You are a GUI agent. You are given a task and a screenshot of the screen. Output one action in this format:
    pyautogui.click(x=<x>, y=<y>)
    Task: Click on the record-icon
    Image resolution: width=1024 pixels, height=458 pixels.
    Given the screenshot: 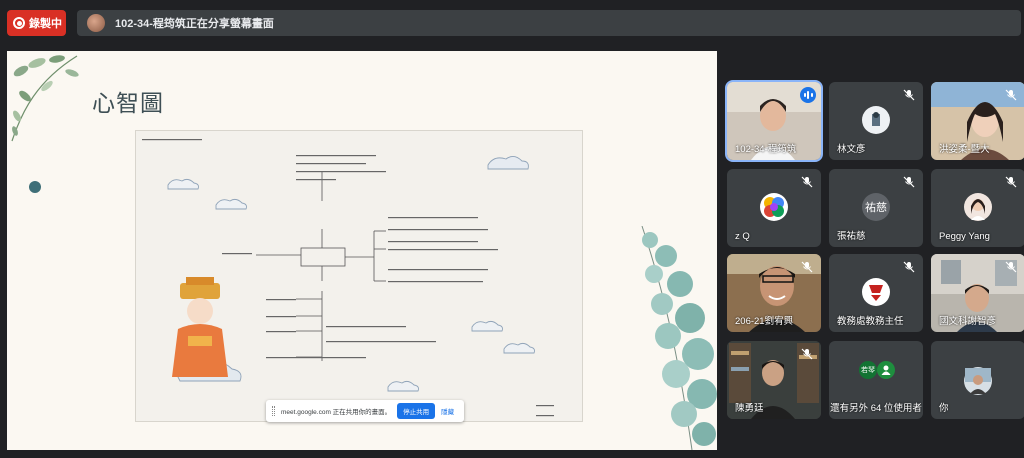 What is the action you would take?
    pyautogui.click(x=19, y=23)
    